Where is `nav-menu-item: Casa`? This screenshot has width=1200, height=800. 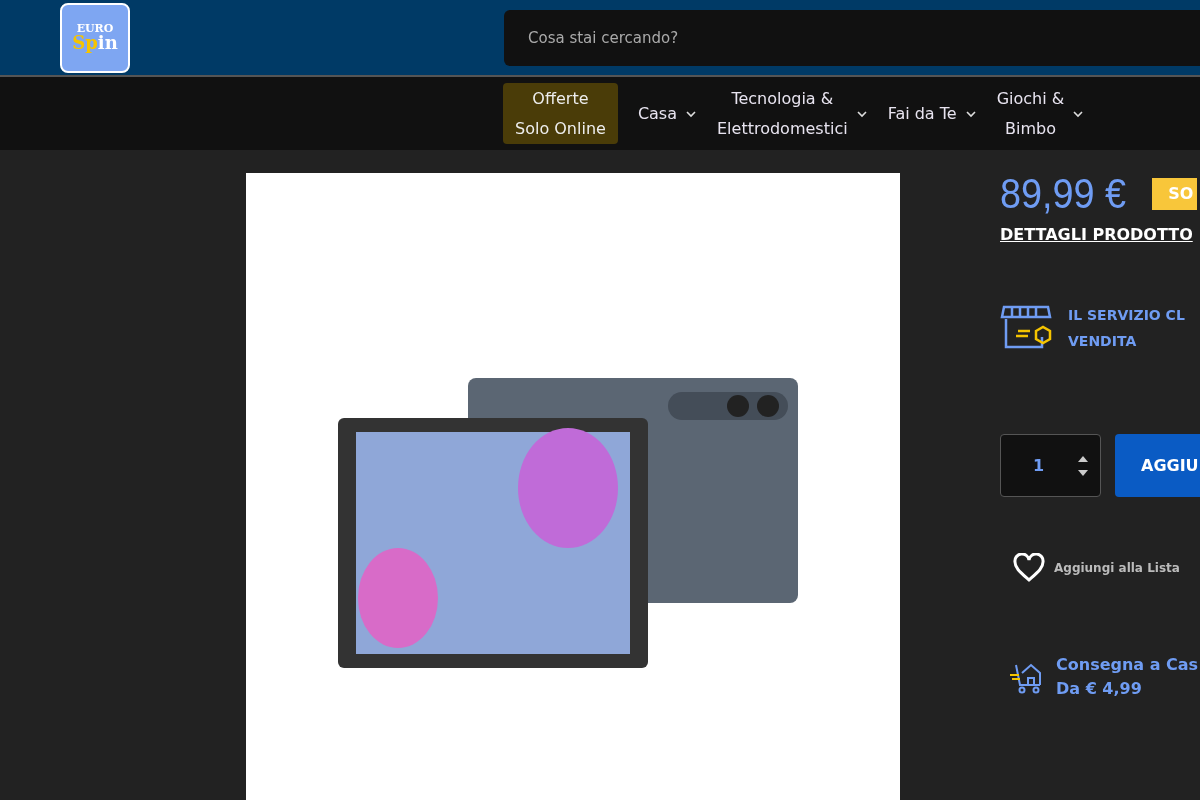
nav-menu-item: Casa is located at coordinates (667, 113).